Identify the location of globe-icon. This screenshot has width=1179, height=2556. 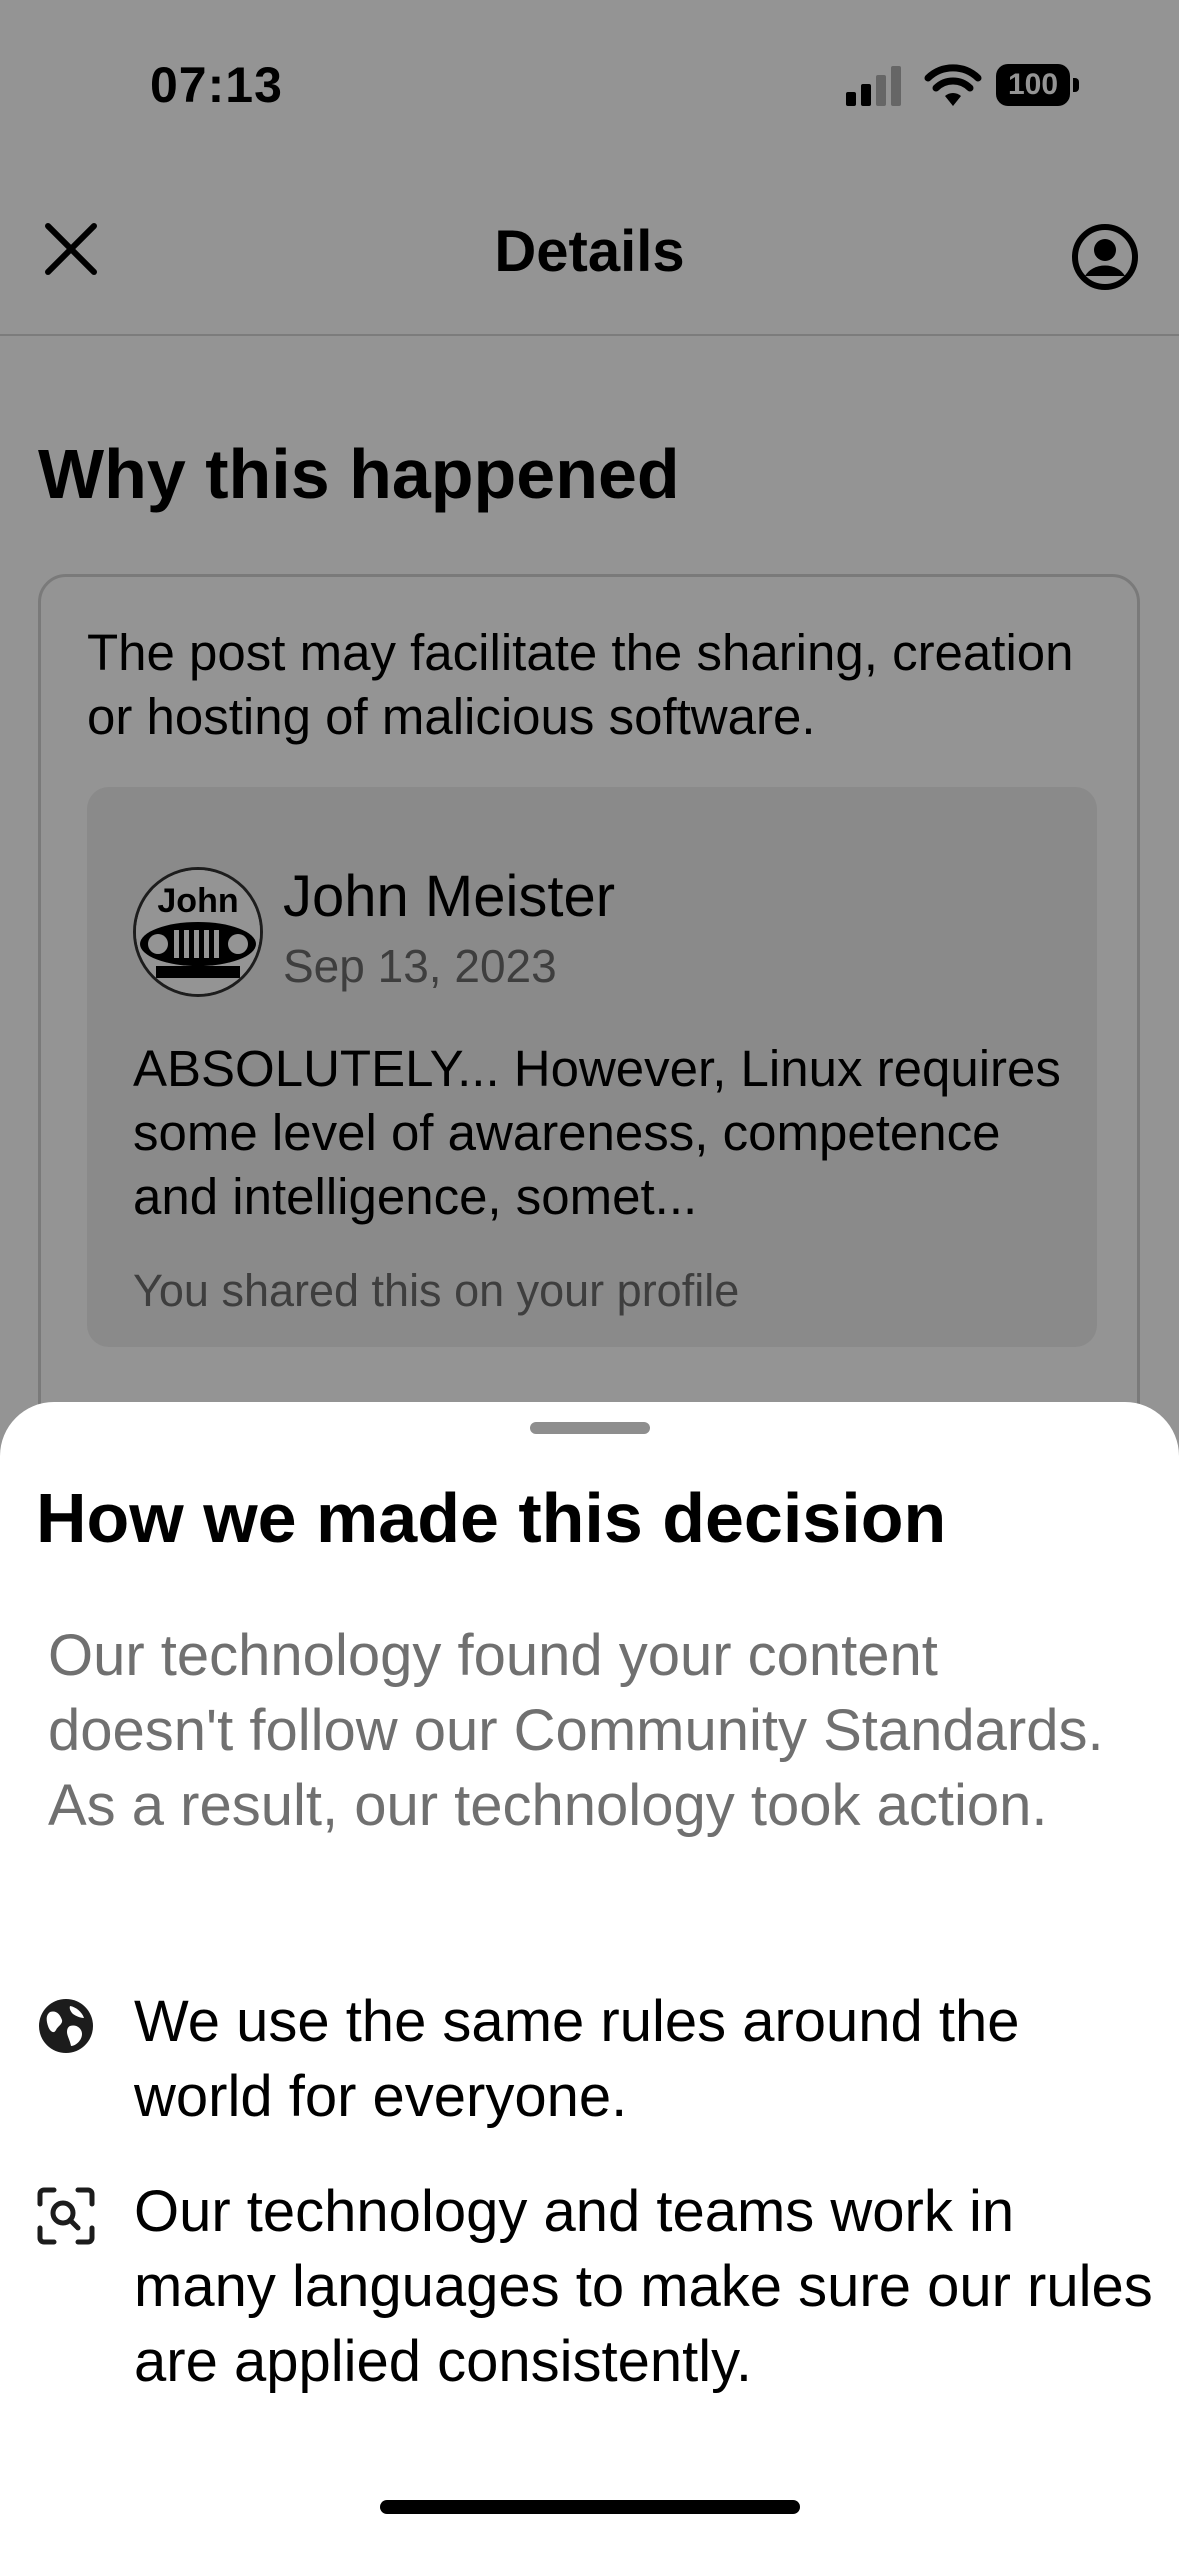
(66, 2026).